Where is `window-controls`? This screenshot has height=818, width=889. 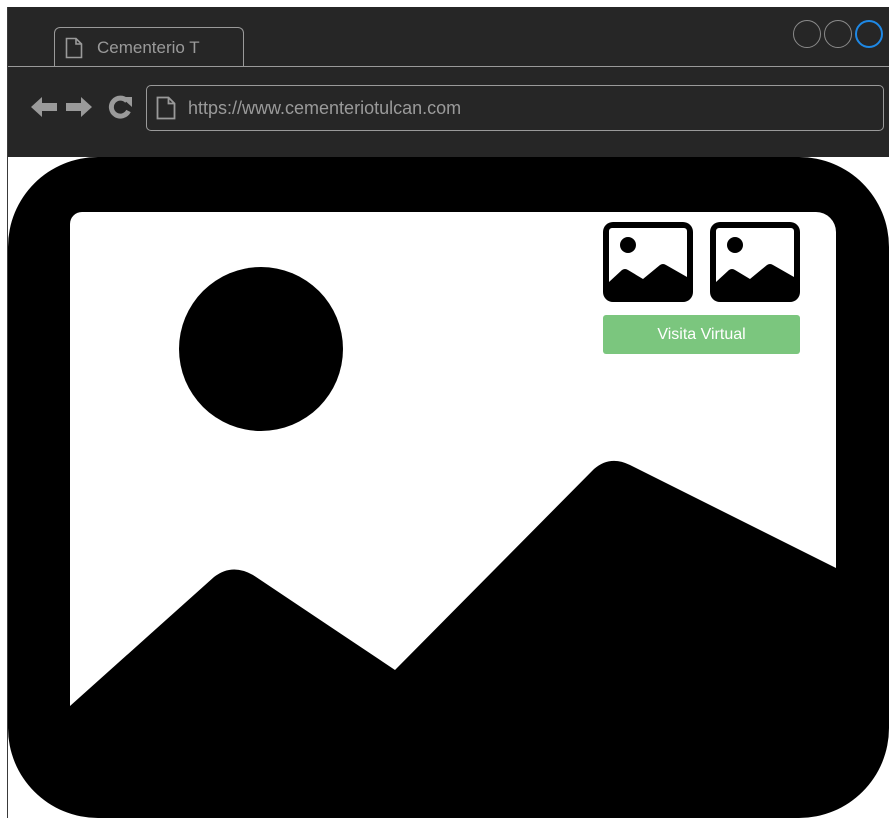 window-controls is located at coordinates (841, 35).